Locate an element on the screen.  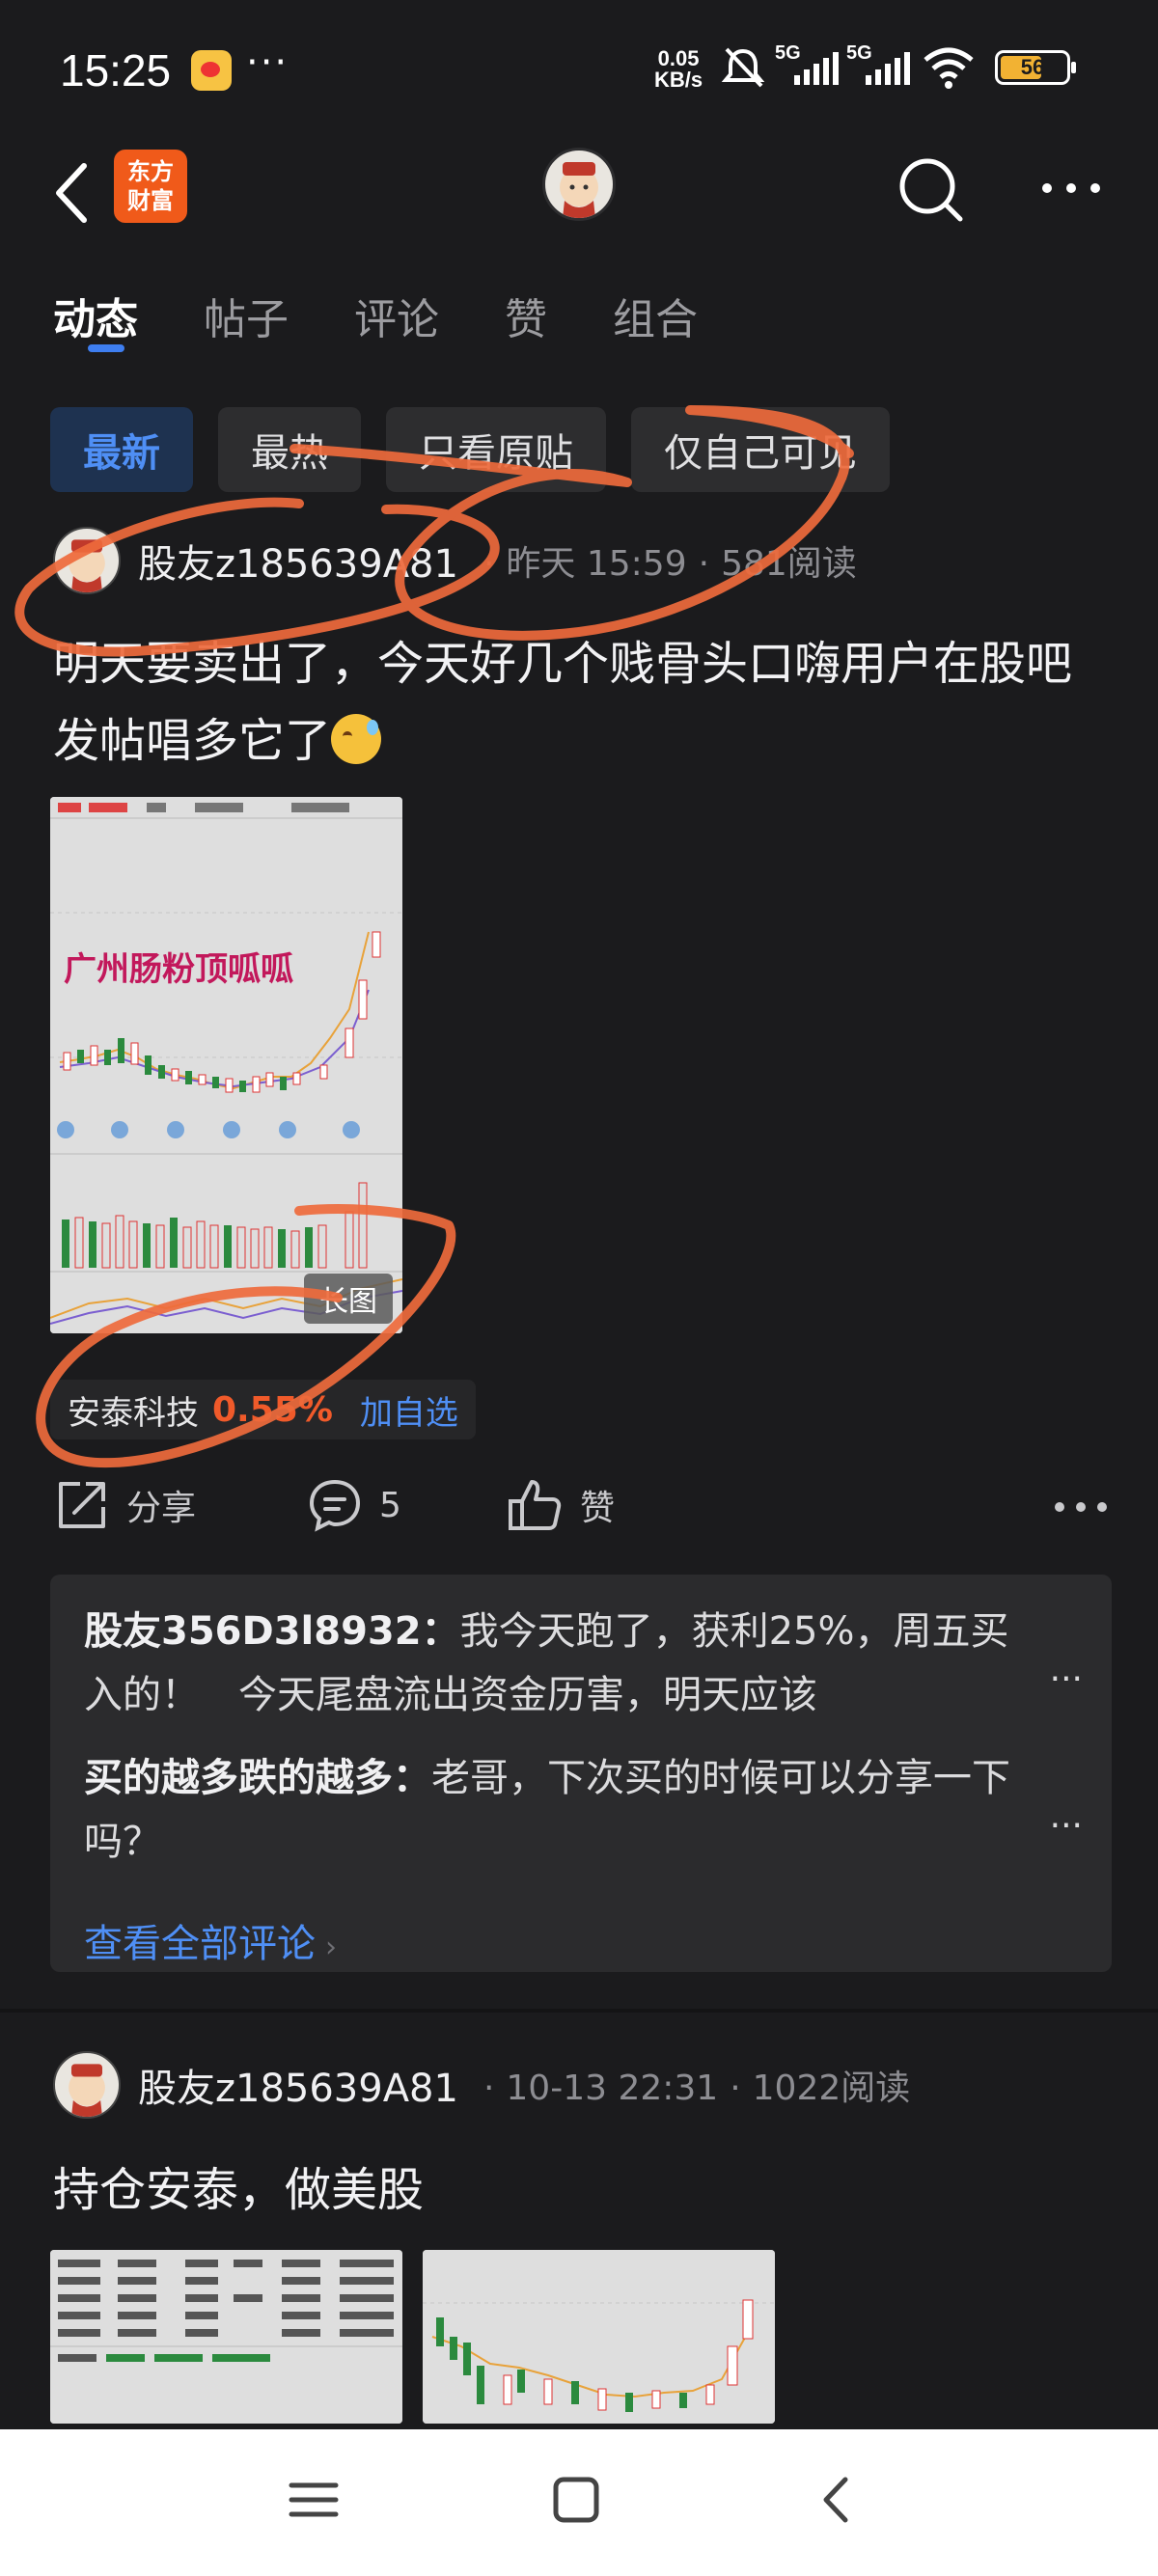
network-type-2: 5G is located at coordinates (859, 53).